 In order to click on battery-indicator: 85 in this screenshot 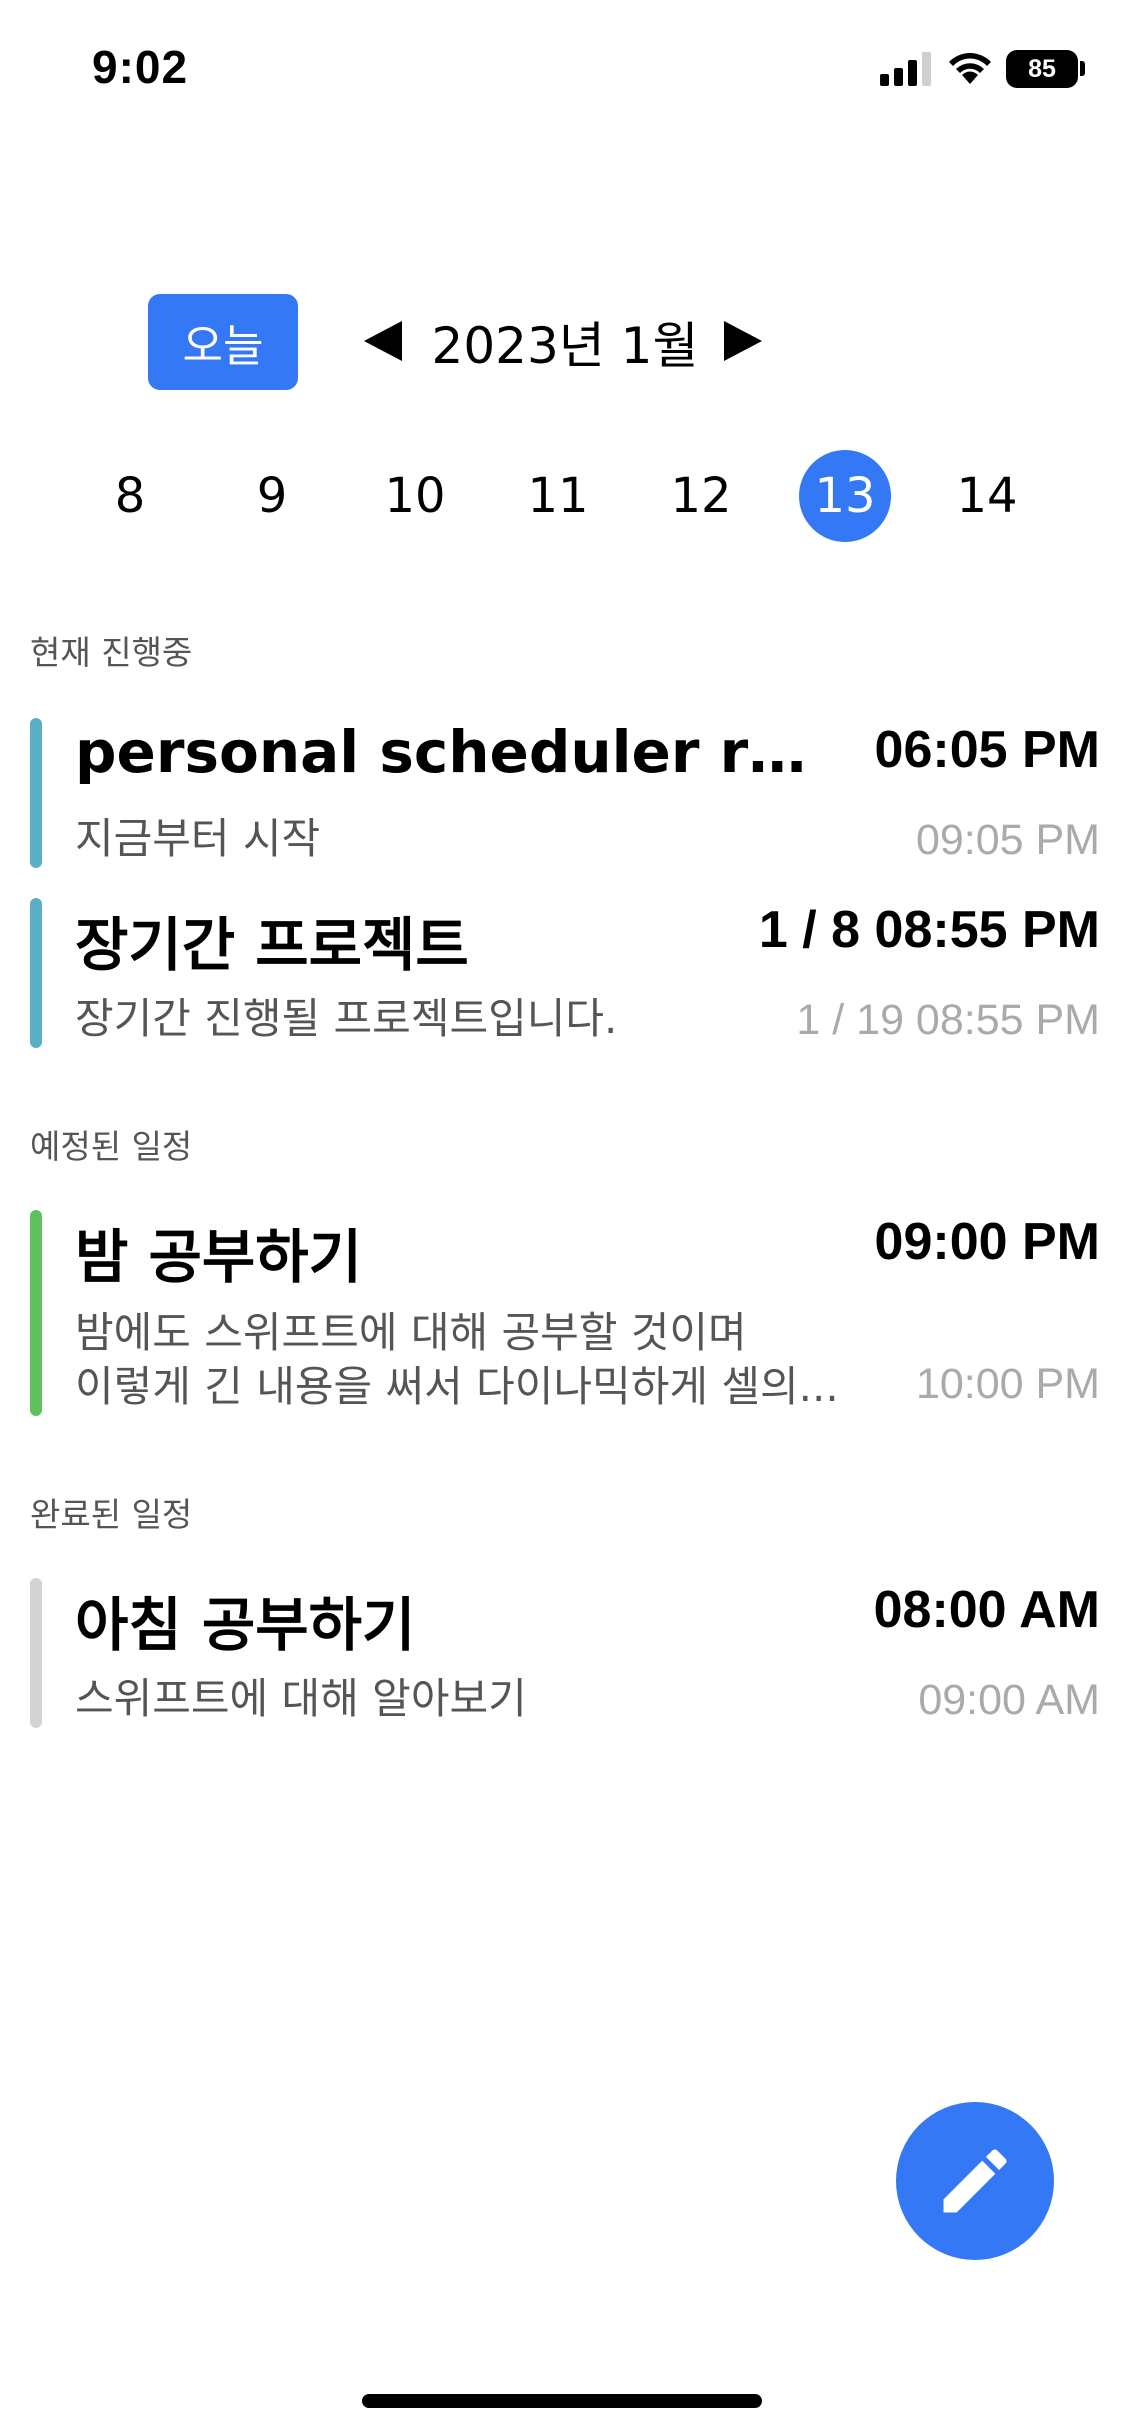, I will do `click(1042, 69)`.